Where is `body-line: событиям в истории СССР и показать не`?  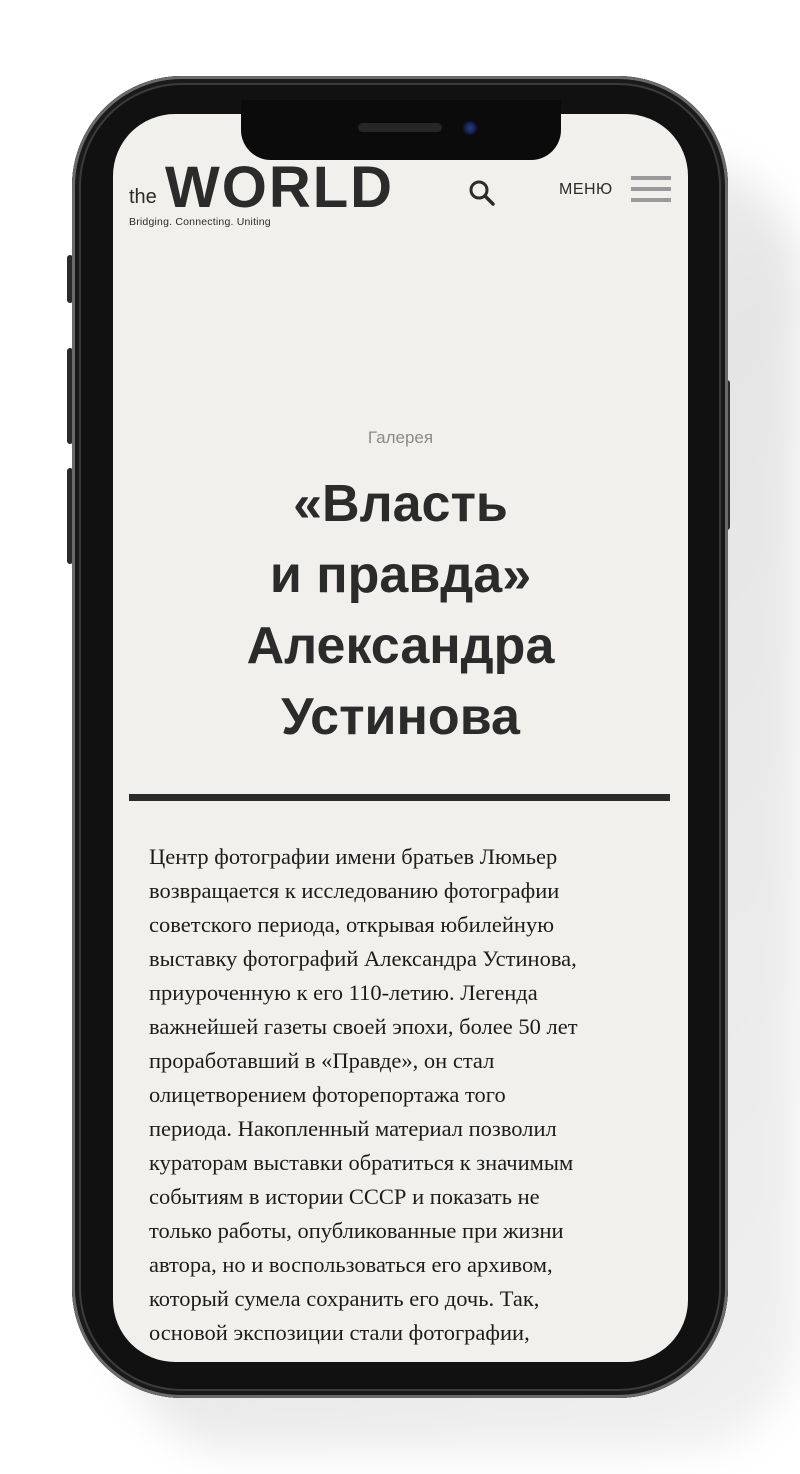 body-line: событиям в истории СССР и показать не is located at coordinates (344, 1196).